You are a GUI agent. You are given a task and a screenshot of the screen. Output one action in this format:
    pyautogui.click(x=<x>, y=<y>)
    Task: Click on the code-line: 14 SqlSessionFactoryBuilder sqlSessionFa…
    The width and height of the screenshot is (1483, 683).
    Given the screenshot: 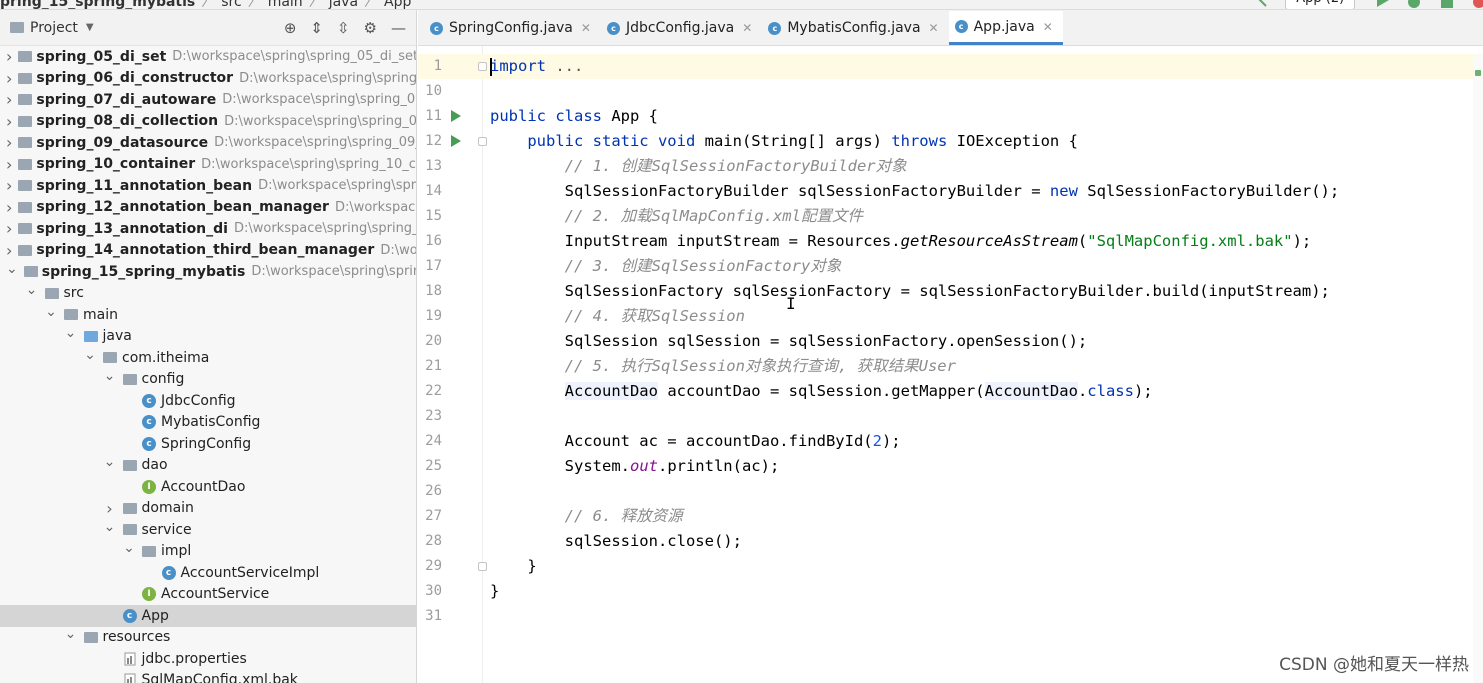 What is the action you would take?
    pyautogui.click(x=950, y=191)
    